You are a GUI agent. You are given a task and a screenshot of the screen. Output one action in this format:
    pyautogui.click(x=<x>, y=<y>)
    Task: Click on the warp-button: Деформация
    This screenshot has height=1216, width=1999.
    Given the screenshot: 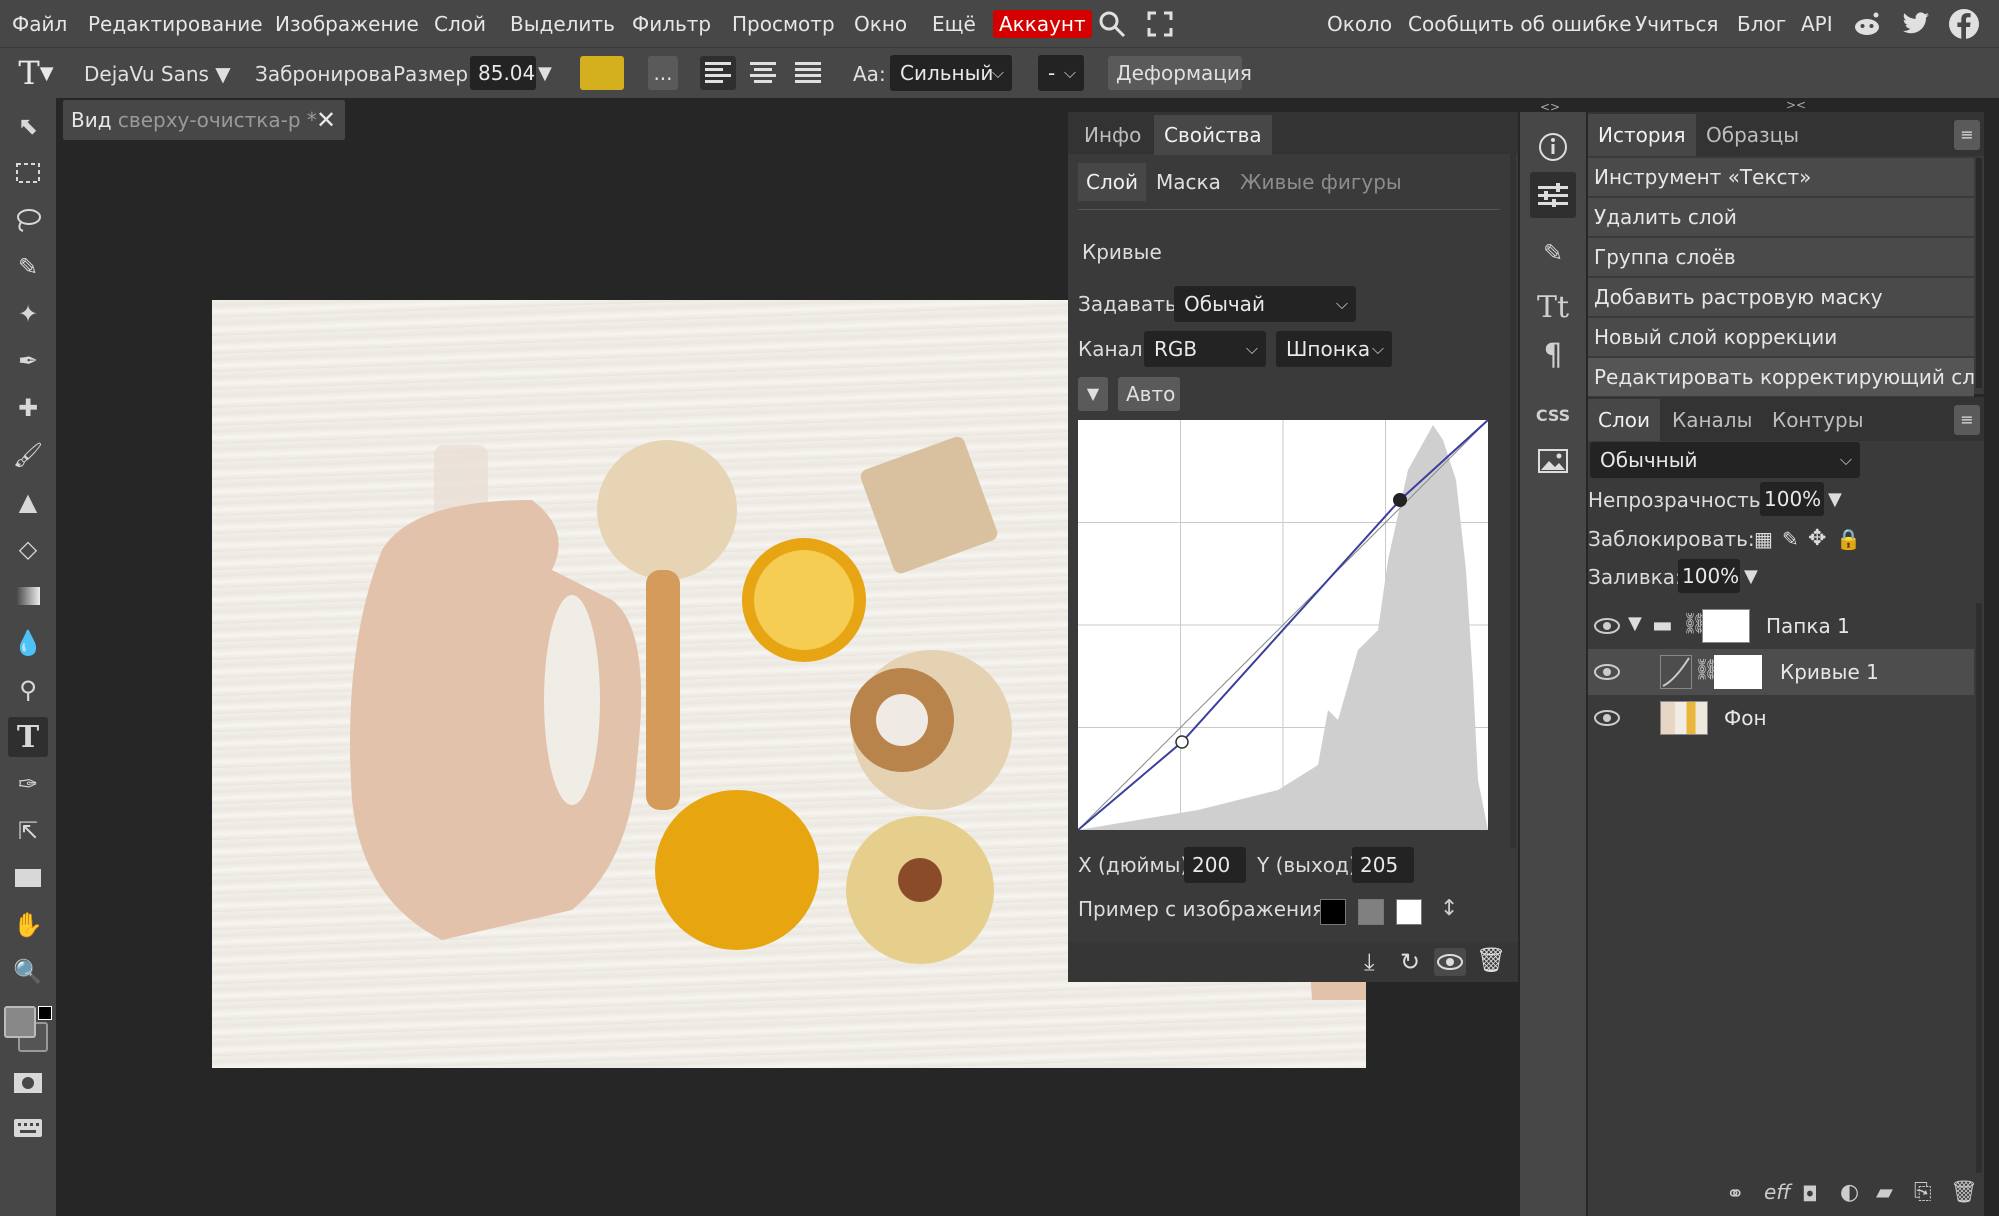 What is the action you would take?
    pyautogui.click(x=1180, y=73)
    